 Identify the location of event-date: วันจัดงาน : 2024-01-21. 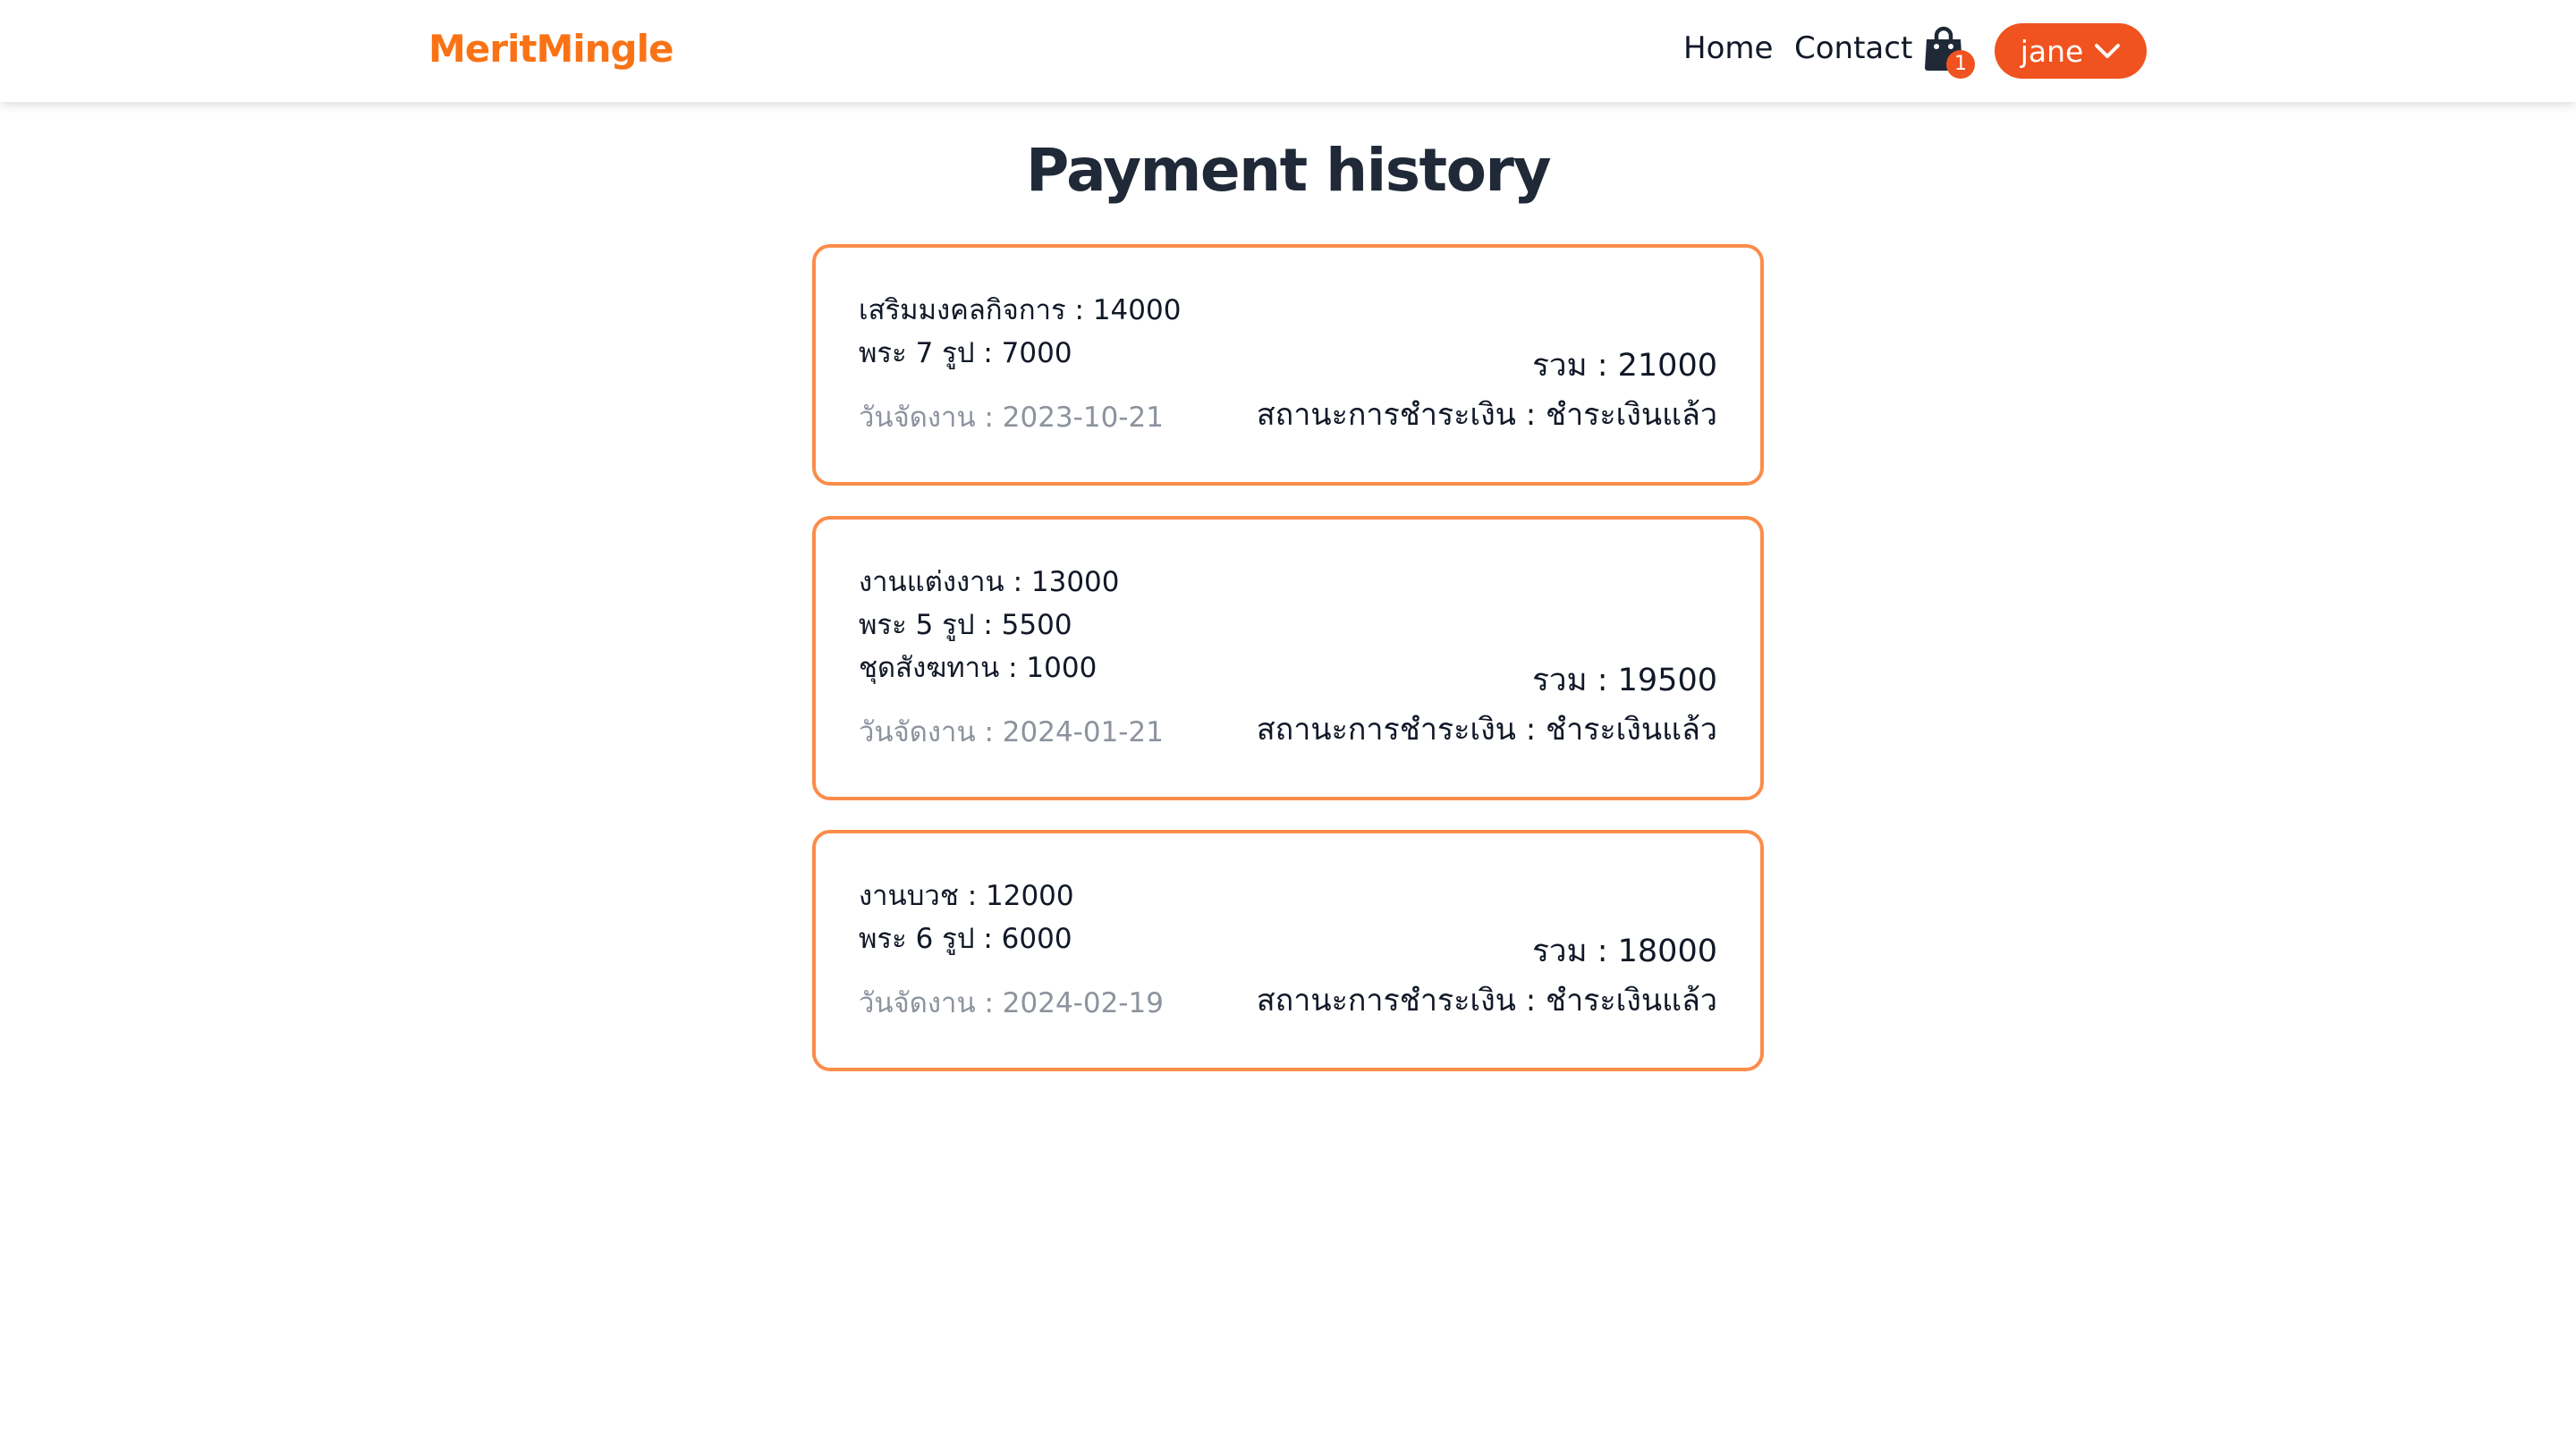
(1011, 732).